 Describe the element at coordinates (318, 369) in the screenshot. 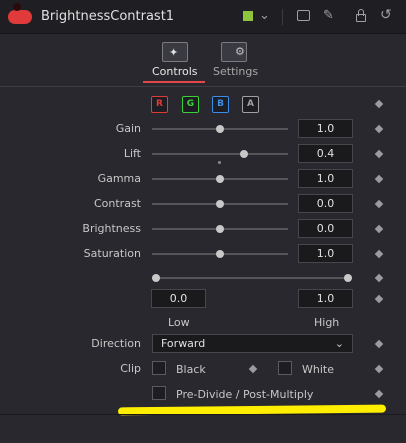

I see `clip-white-label: White` at that location.